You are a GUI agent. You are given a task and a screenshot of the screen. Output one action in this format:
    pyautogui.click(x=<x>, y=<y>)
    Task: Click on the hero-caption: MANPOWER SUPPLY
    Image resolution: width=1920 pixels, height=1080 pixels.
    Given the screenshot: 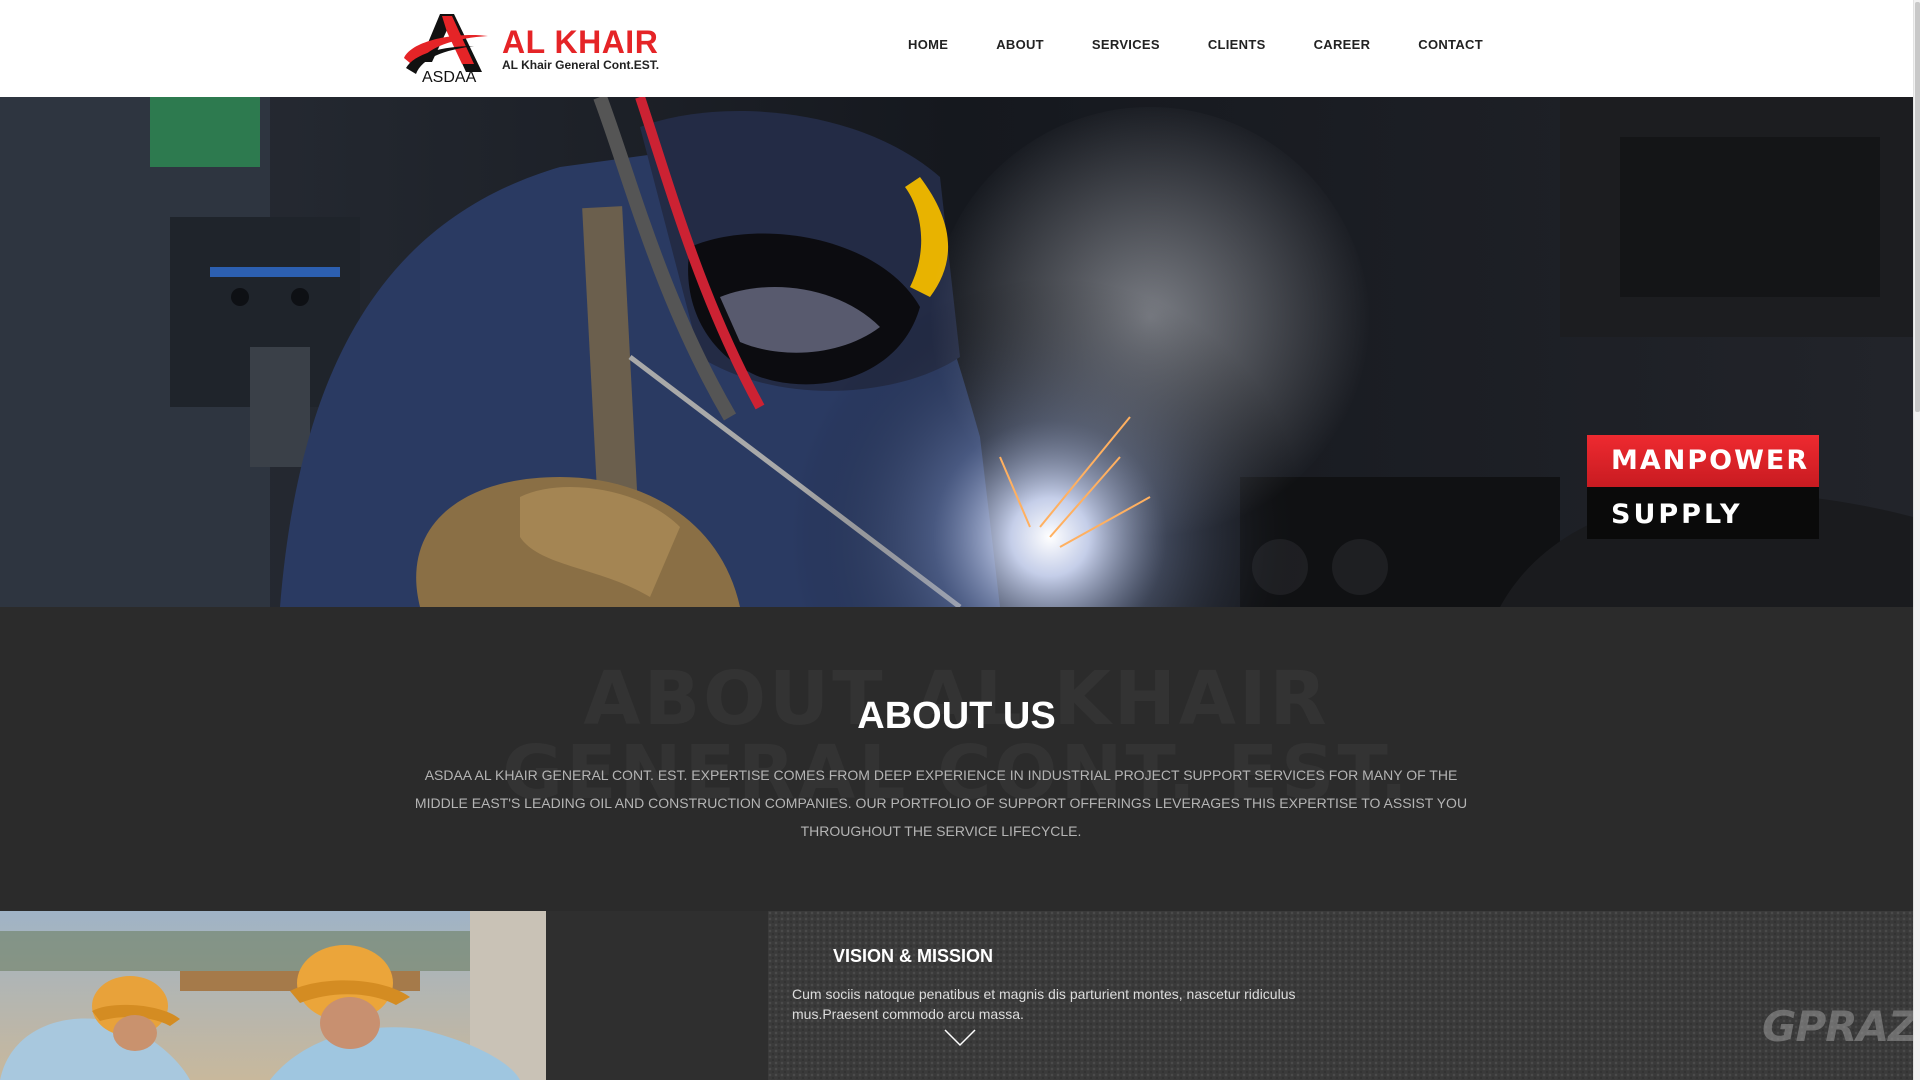 What is the action you would take?
    pyautogui.click(x=1703, y=487)
    